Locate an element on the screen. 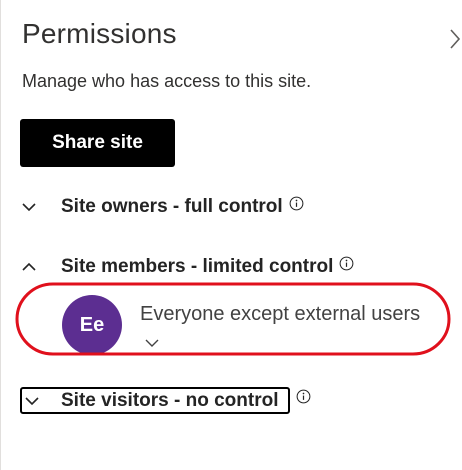 Image resolution: width=462 pixels, height=470 pixels. chevron-up-icon is located at coordinates (29, 266).